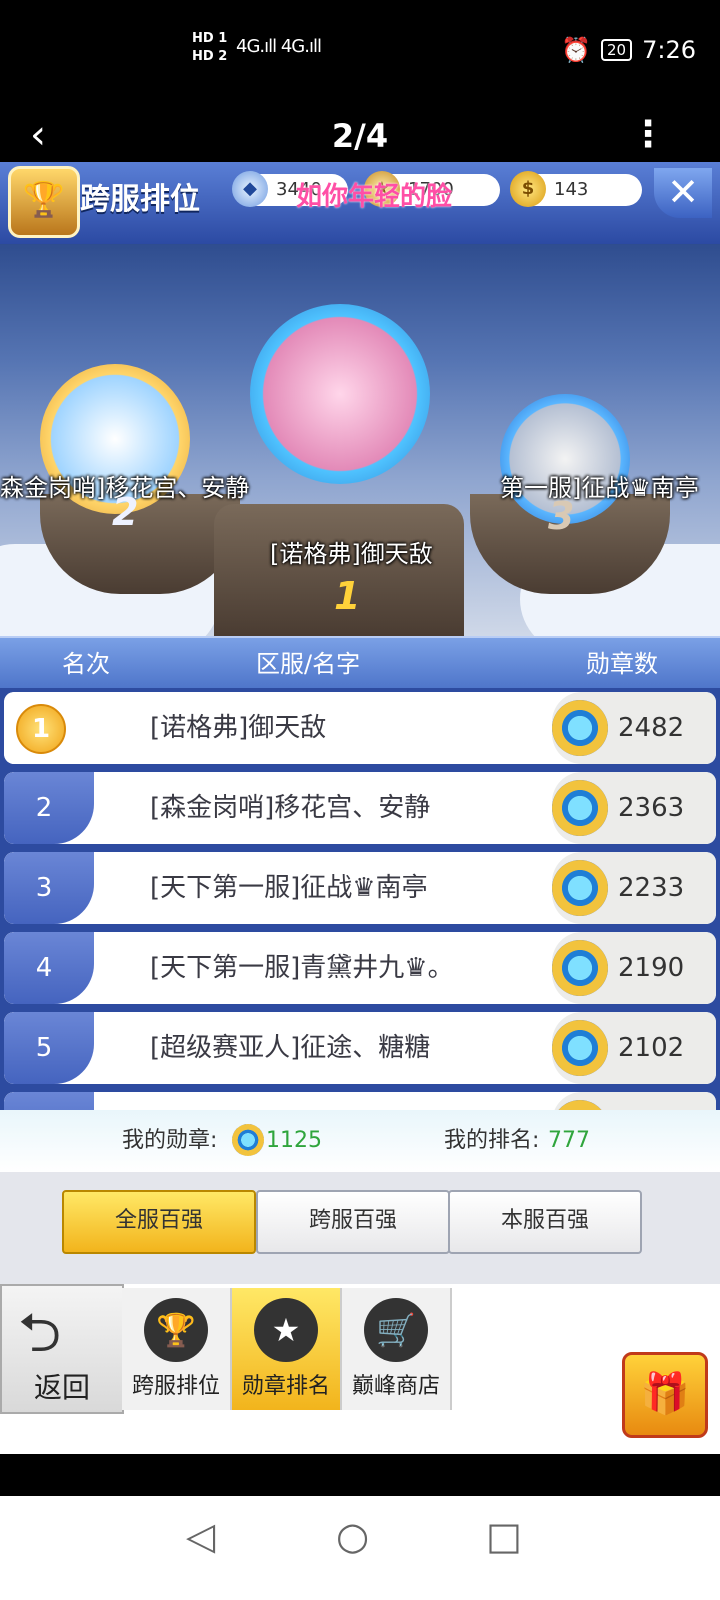  I want to click on my-rank-label: 我的排名:, so click(492, 1140).